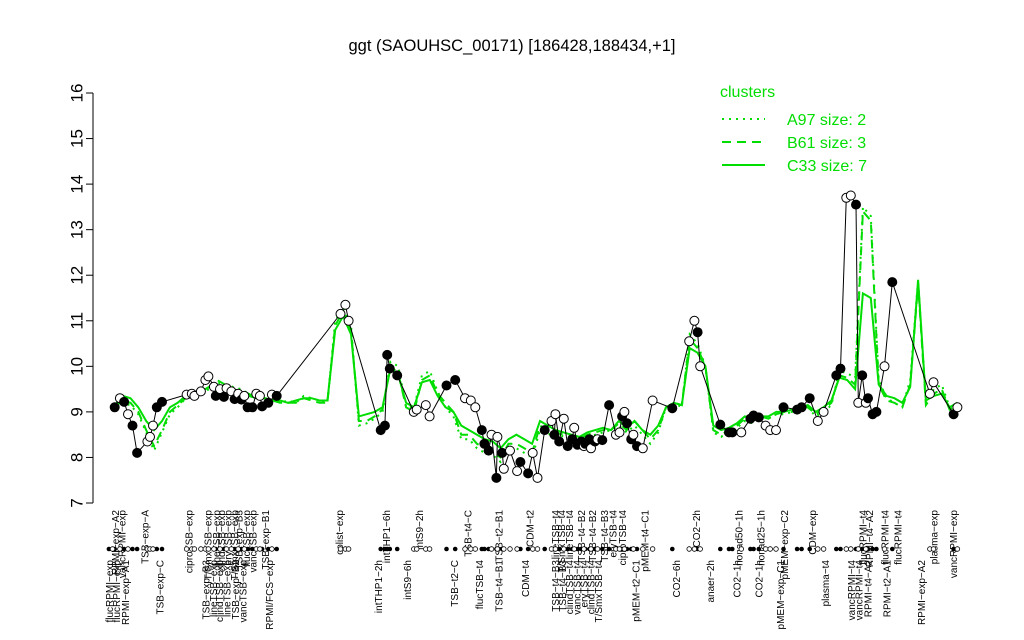  What do you see at coordinates (80, 296) in the screenshot?
I see `y-axis: 7 8 9 10 11 12 13 14 15 16` at bounding box center [80, 296].